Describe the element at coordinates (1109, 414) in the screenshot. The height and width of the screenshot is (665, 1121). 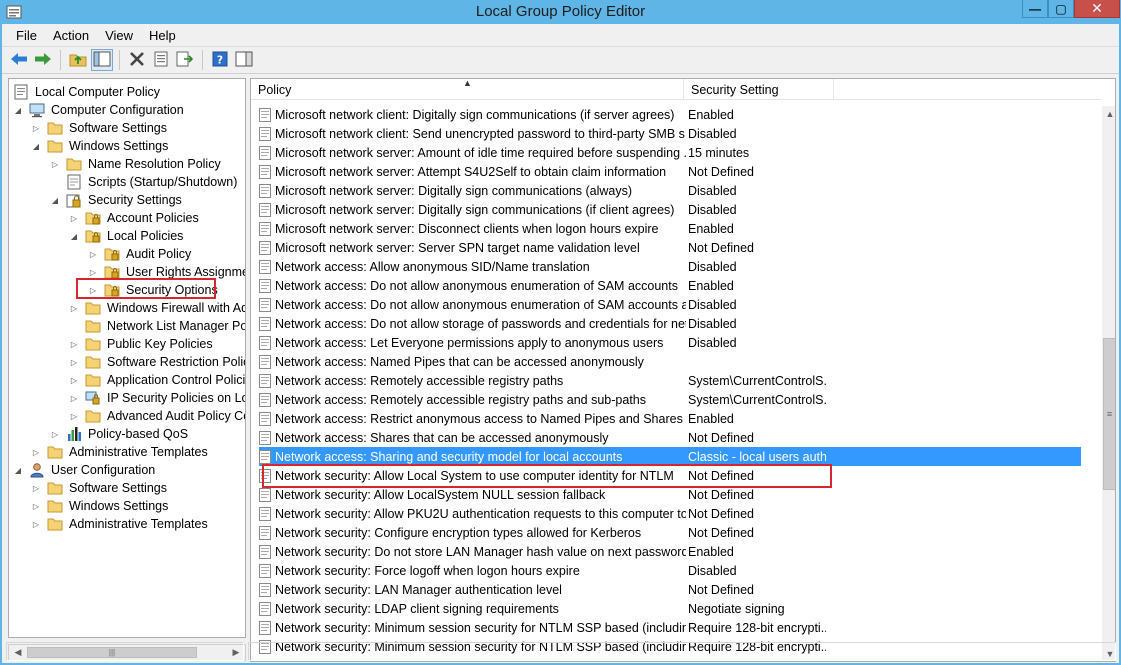
I see `scroll-thumb: ≡` at that location.